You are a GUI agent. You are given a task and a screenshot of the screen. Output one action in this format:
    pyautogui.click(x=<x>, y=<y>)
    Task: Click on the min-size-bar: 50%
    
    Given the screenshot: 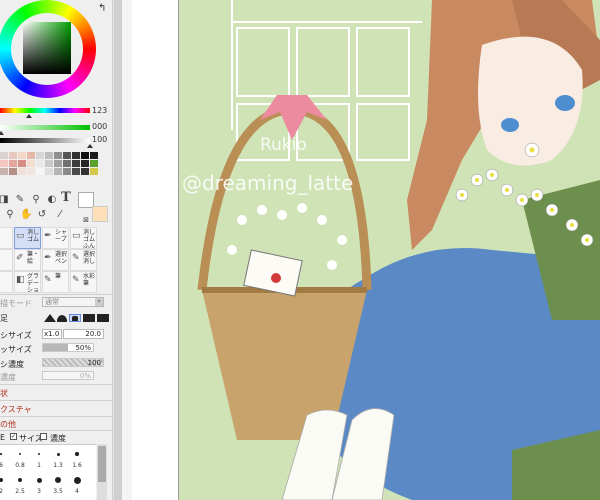 What is the action you would take?
    pyautogui.click(x=68, y=347)
    